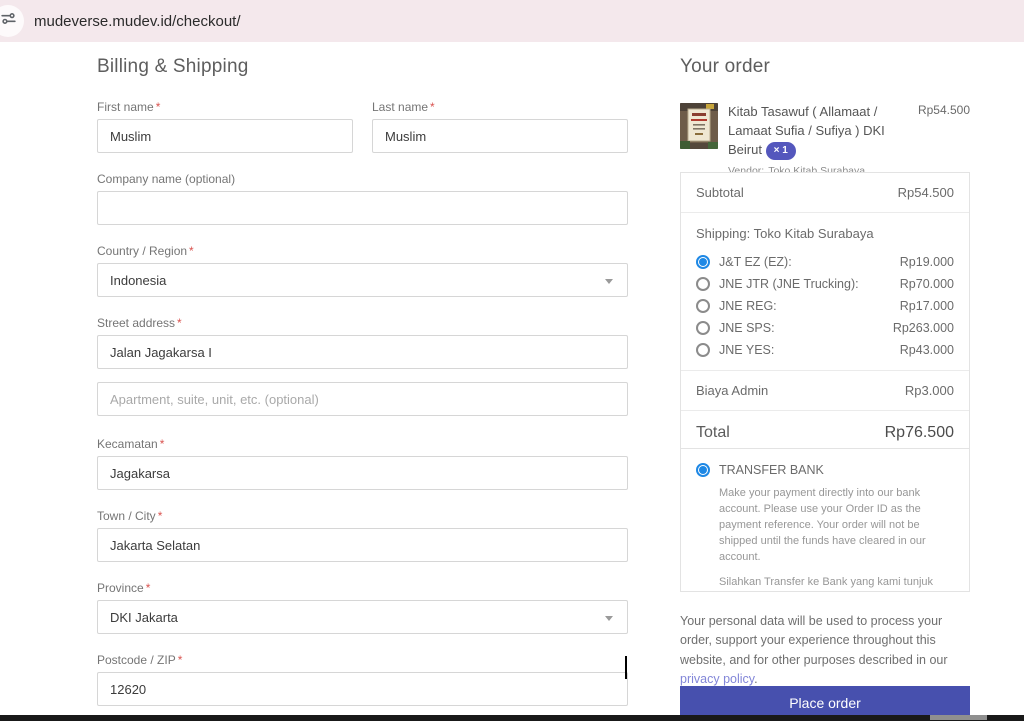 The height and width of the screenshot is (721, 1024). I want to click on postcode-input, so click(362, 689).